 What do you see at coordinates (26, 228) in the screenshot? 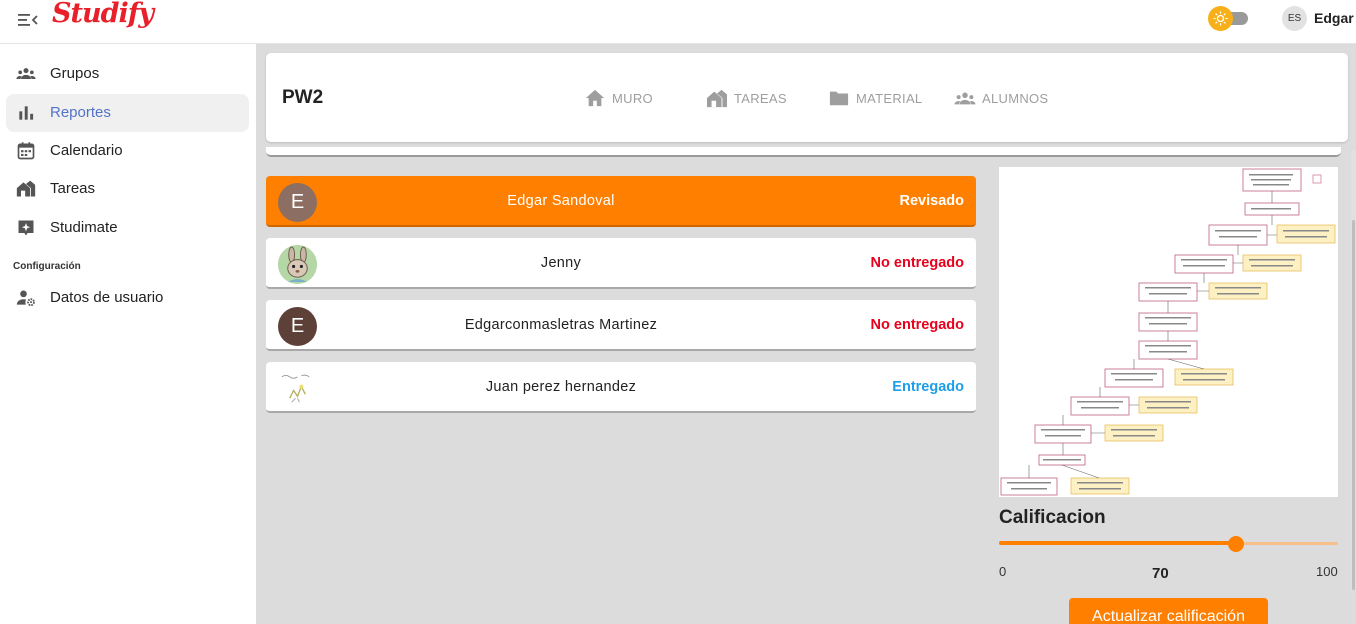
I see `sparkle-chat-icon` at bounding box center [26, 228].